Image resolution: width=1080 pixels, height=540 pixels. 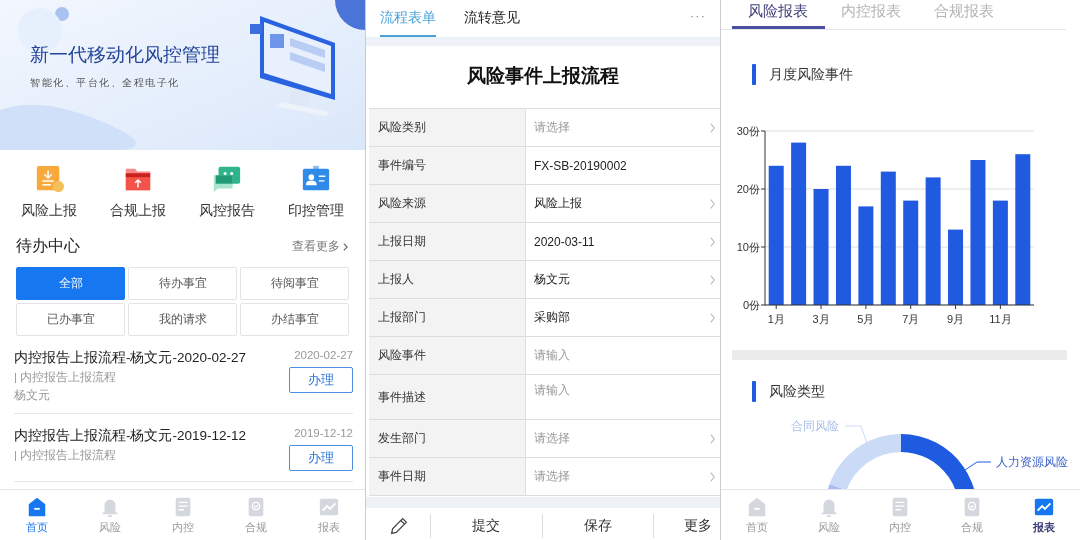 I want to click on input-field: FX-SB-20190002, so click(x=623, y=165).